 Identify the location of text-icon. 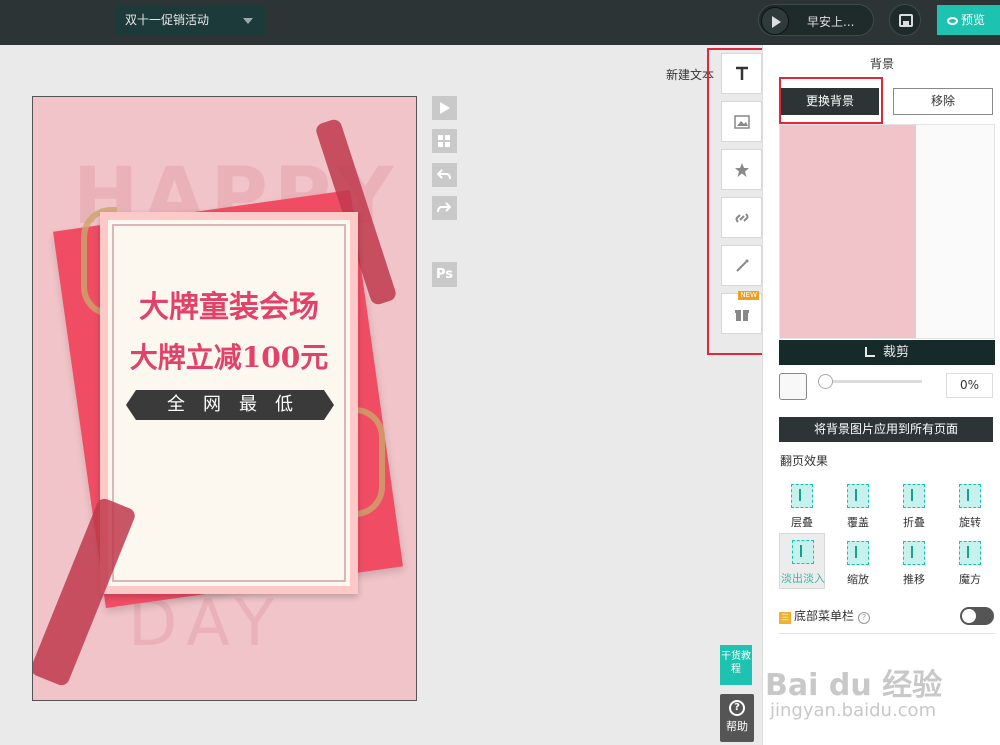
(742, 73).